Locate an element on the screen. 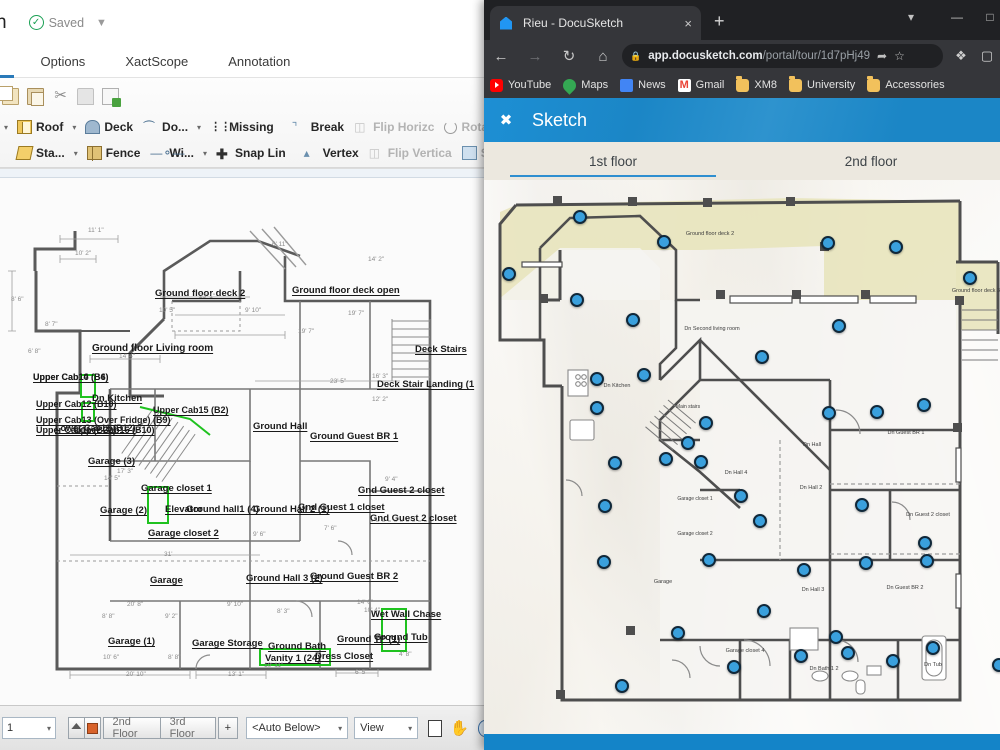 This screenshot has height=750, width=1000. menu-item-annotation: Annotation is located at coordinates (259, 61).